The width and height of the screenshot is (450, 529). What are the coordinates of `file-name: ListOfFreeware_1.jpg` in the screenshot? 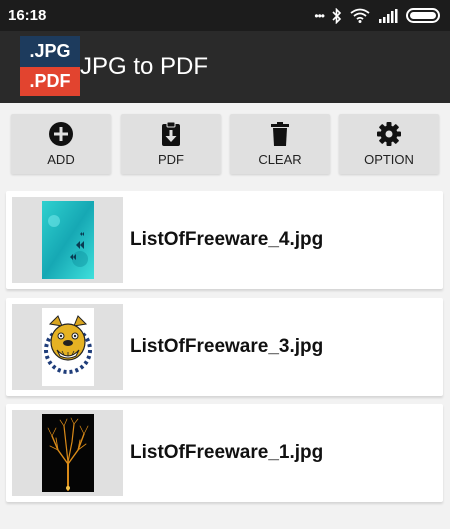 It's located at (227, 452).